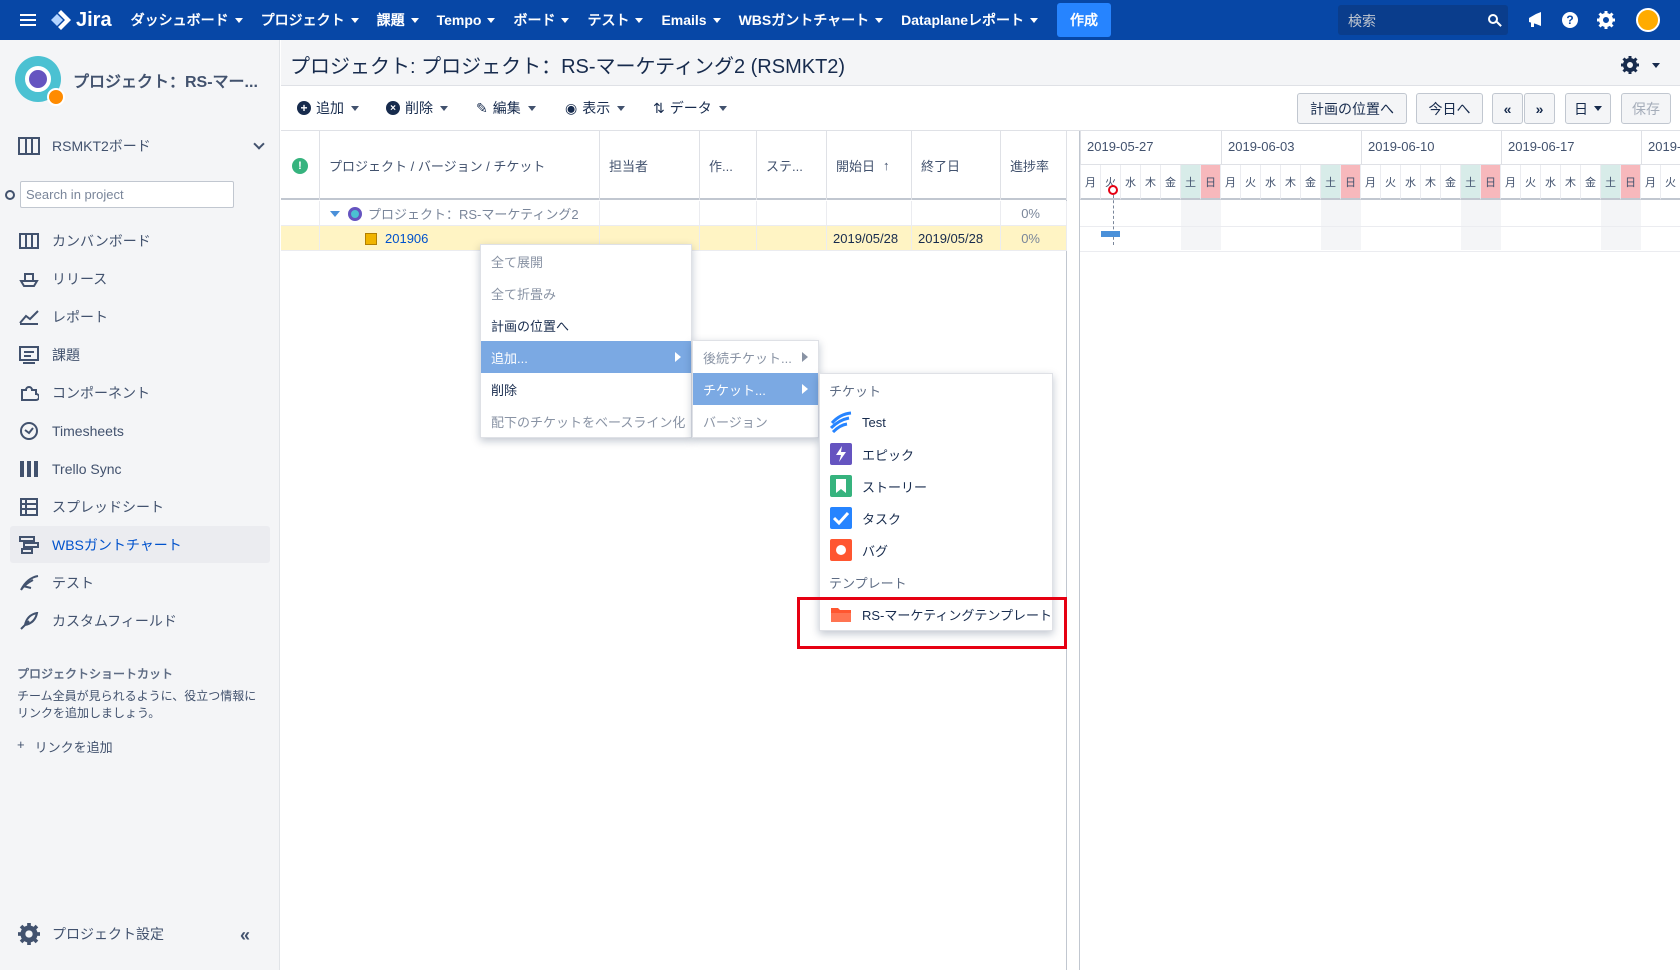  I want to click on table-row: プロジェクト：RS-マーケティング2 0%, so click(674, 213).